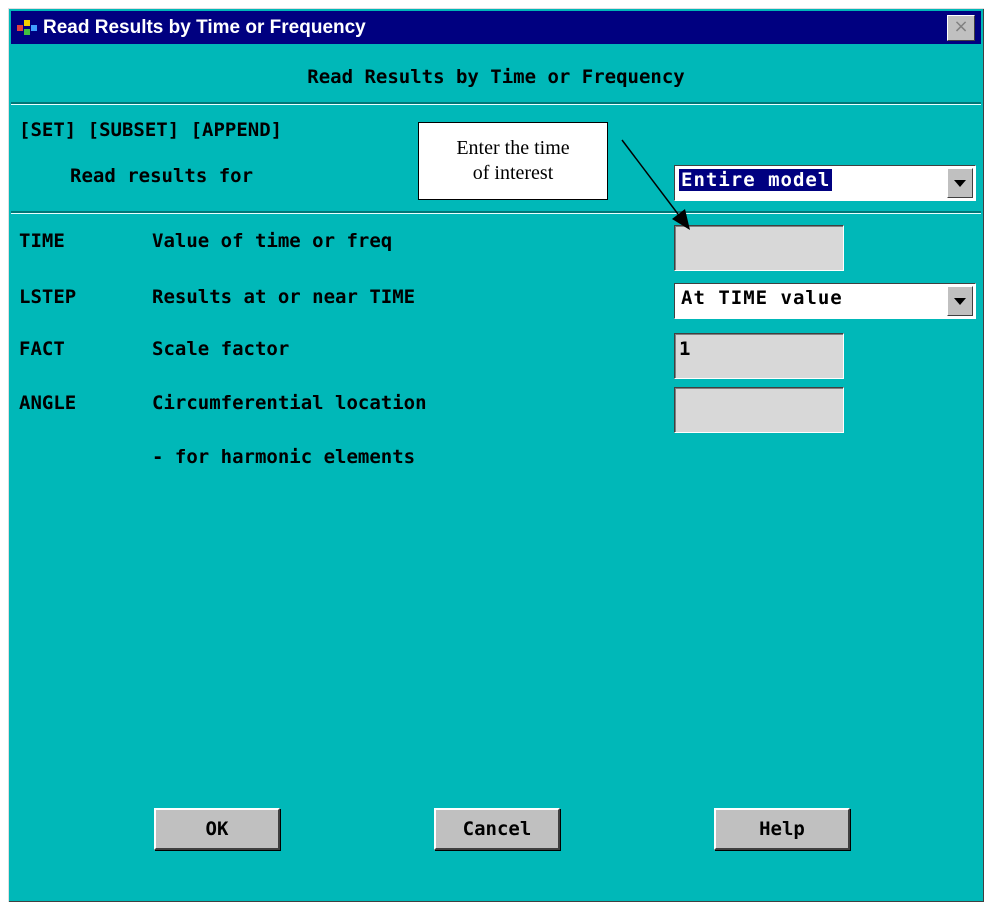  What do you see at coordinates (497, 829) in the screenshot?
I see `cancel-button: Cancel` at bounding box center [497, 829].